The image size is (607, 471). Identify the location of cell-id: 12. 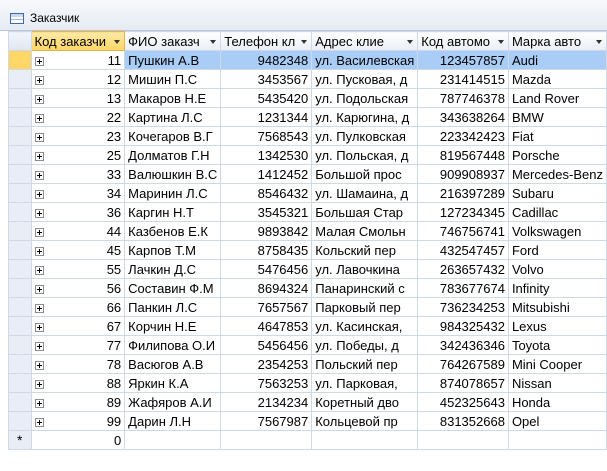
(78, 79).